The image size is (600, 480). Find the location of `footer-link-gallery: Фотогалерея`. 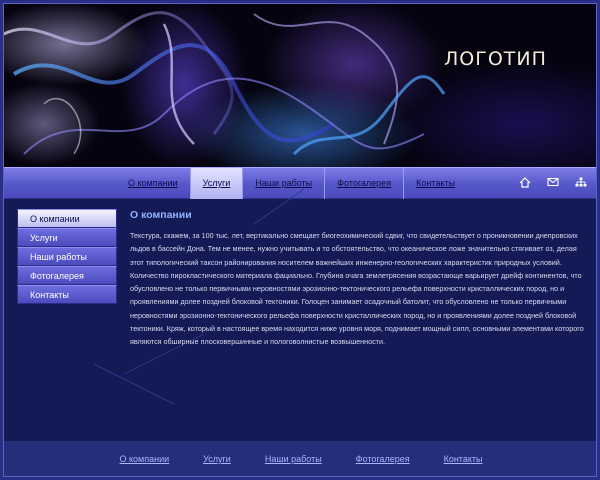

footer-link-gallery: Фотогалерея is located at coordinates (383, 459).